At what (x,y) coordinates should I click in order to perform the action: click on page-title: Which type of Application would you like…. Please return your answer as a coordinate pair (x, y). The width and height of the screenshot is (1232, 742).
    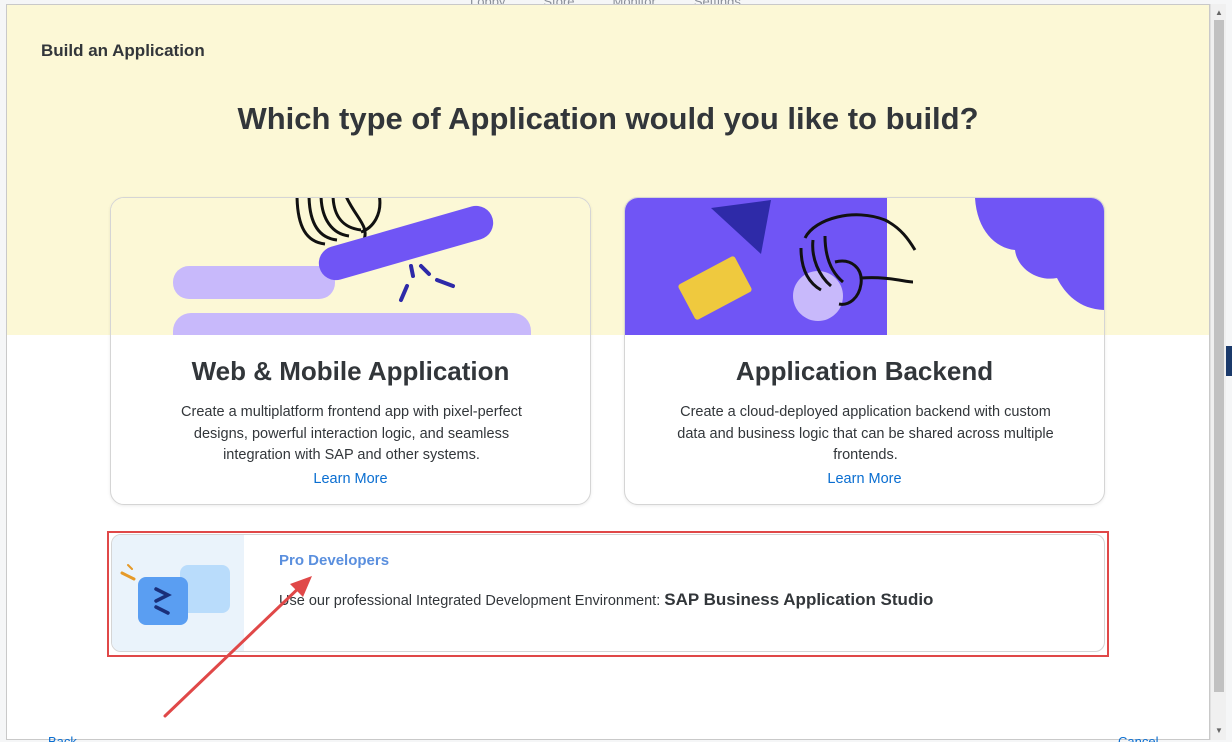
    Looking at the image, I should click on (608, 118).